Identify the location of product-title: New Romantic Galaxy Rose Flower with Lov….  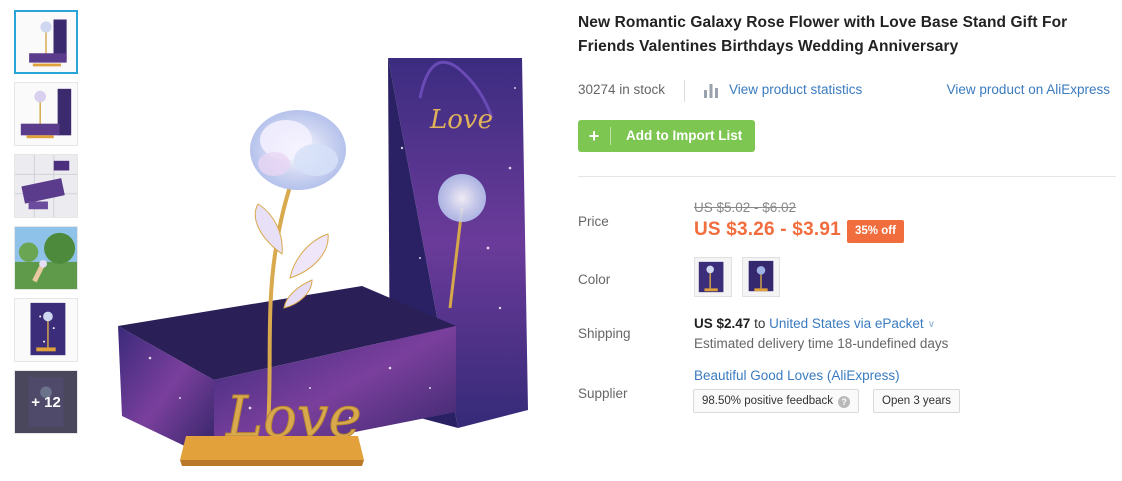
(823, 34).